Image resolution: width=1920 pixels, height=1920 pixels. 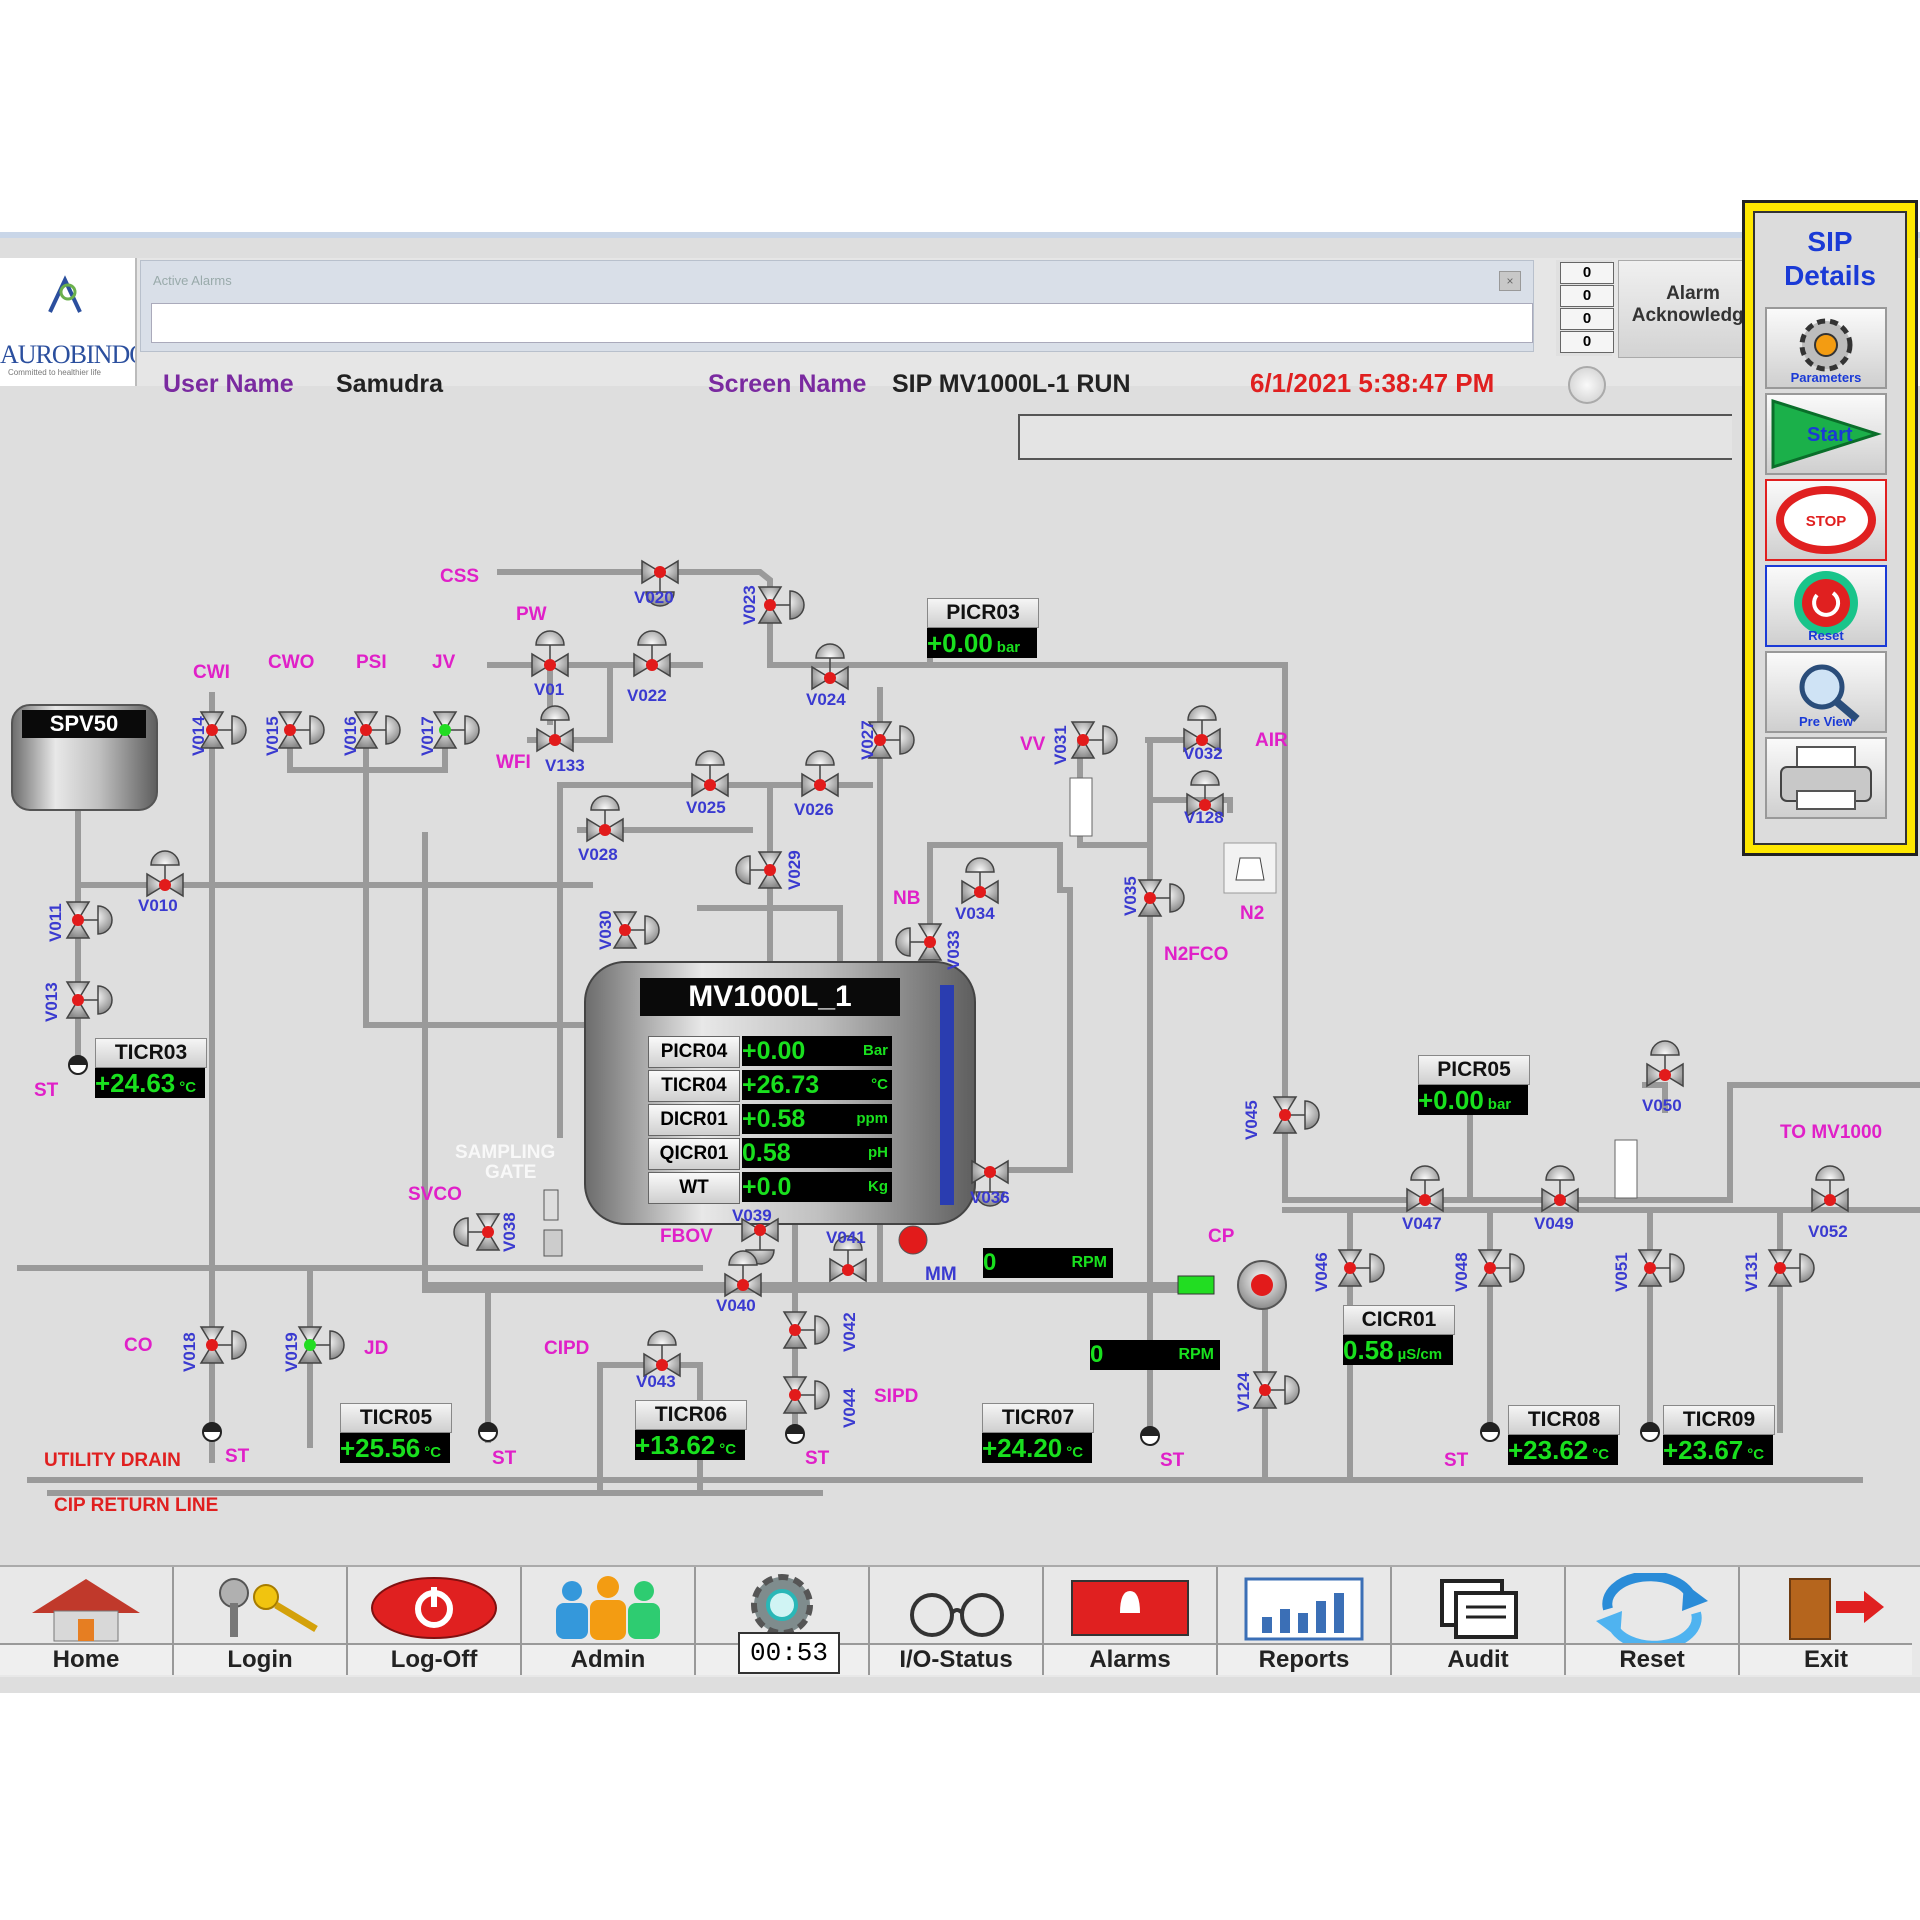 I want to click on tank-row-picr04: PICR04 +0.00 Bar, so click(x=771, y=1052).